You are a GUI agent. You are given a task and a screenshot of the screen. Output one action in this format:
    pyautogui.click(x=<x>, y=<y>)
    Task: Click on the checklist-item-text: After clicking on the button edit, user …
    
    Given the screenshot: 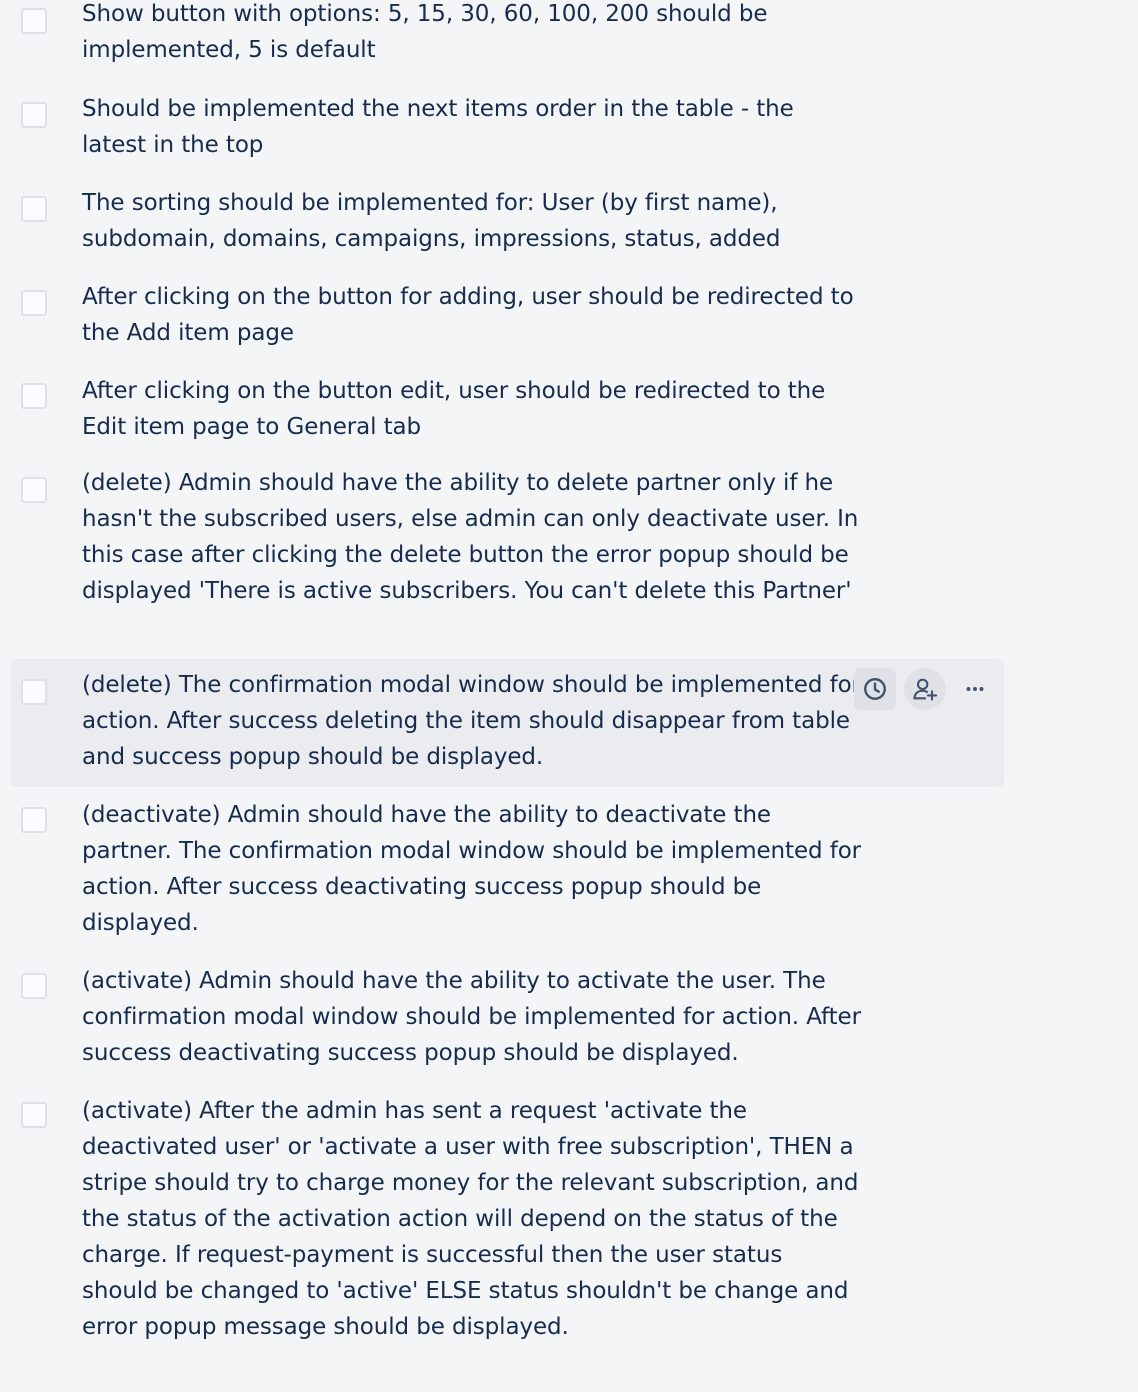 What is the action you would take?
    pyautogui.click(x=472, y=409)
    